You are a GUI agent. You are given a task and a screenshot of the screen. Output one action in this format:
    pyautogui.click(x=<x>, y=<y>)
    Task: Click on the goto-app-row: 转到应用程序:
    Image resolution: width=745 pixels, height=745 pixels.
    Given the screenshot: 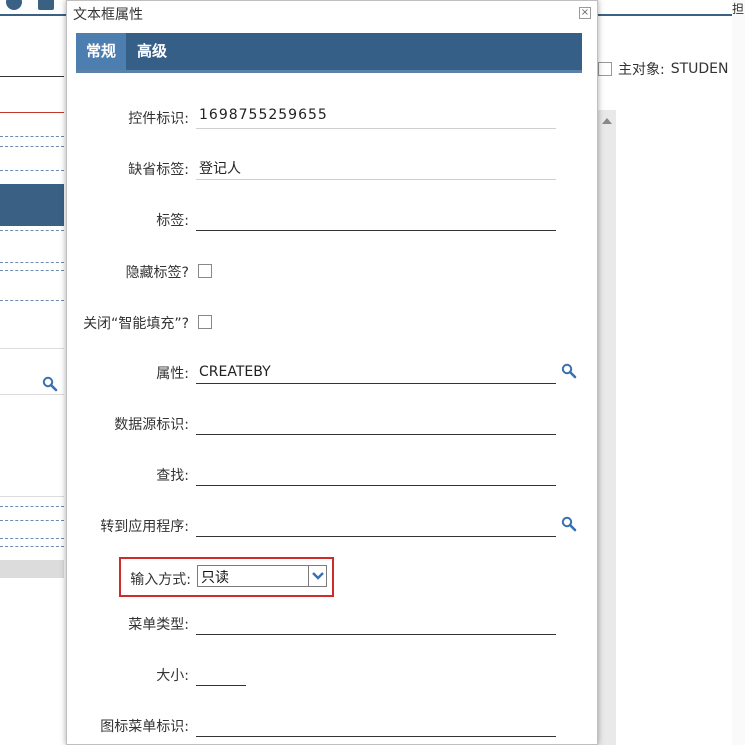 What is the action you would take?
    pyautogui.click(x=333, y=527)
    